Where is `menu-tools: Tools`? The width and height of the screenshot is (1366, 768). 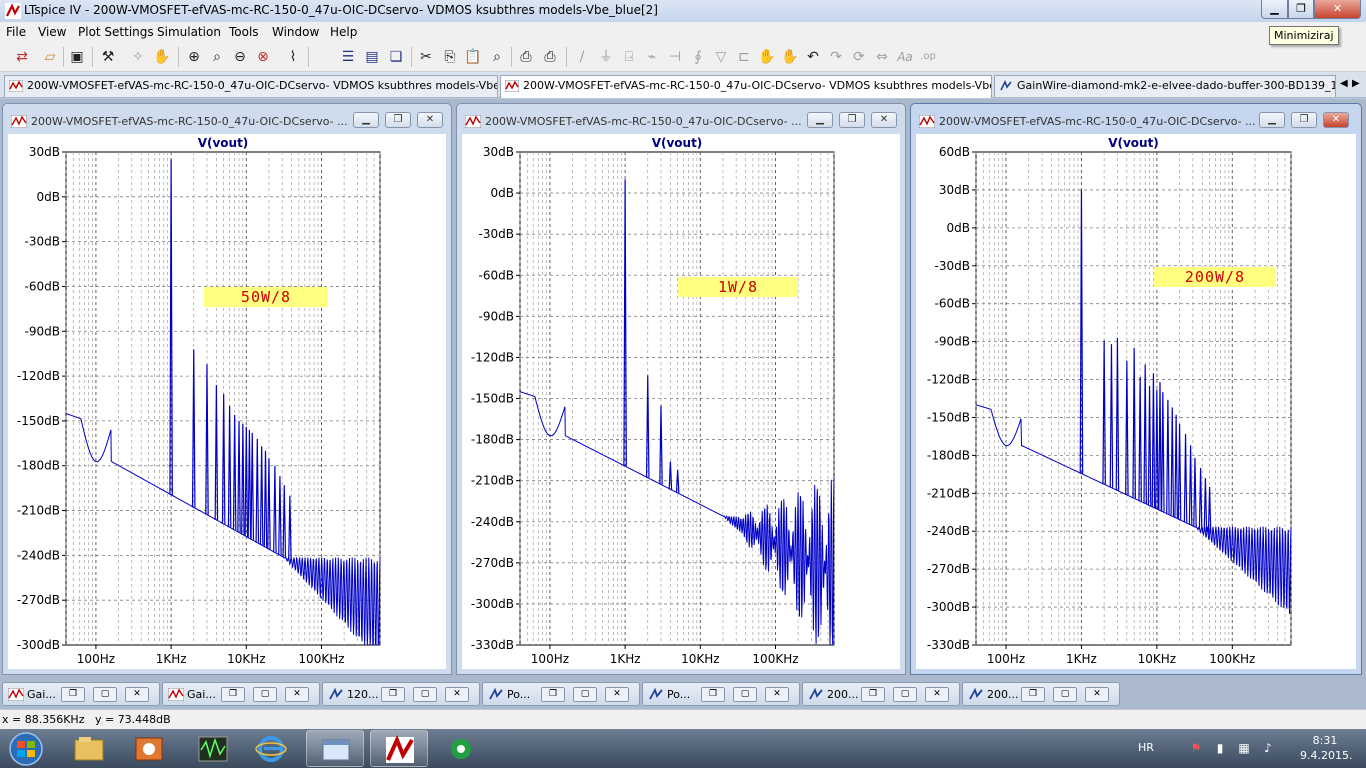 menu-tools: Tools is located at coordinates (244, 32).